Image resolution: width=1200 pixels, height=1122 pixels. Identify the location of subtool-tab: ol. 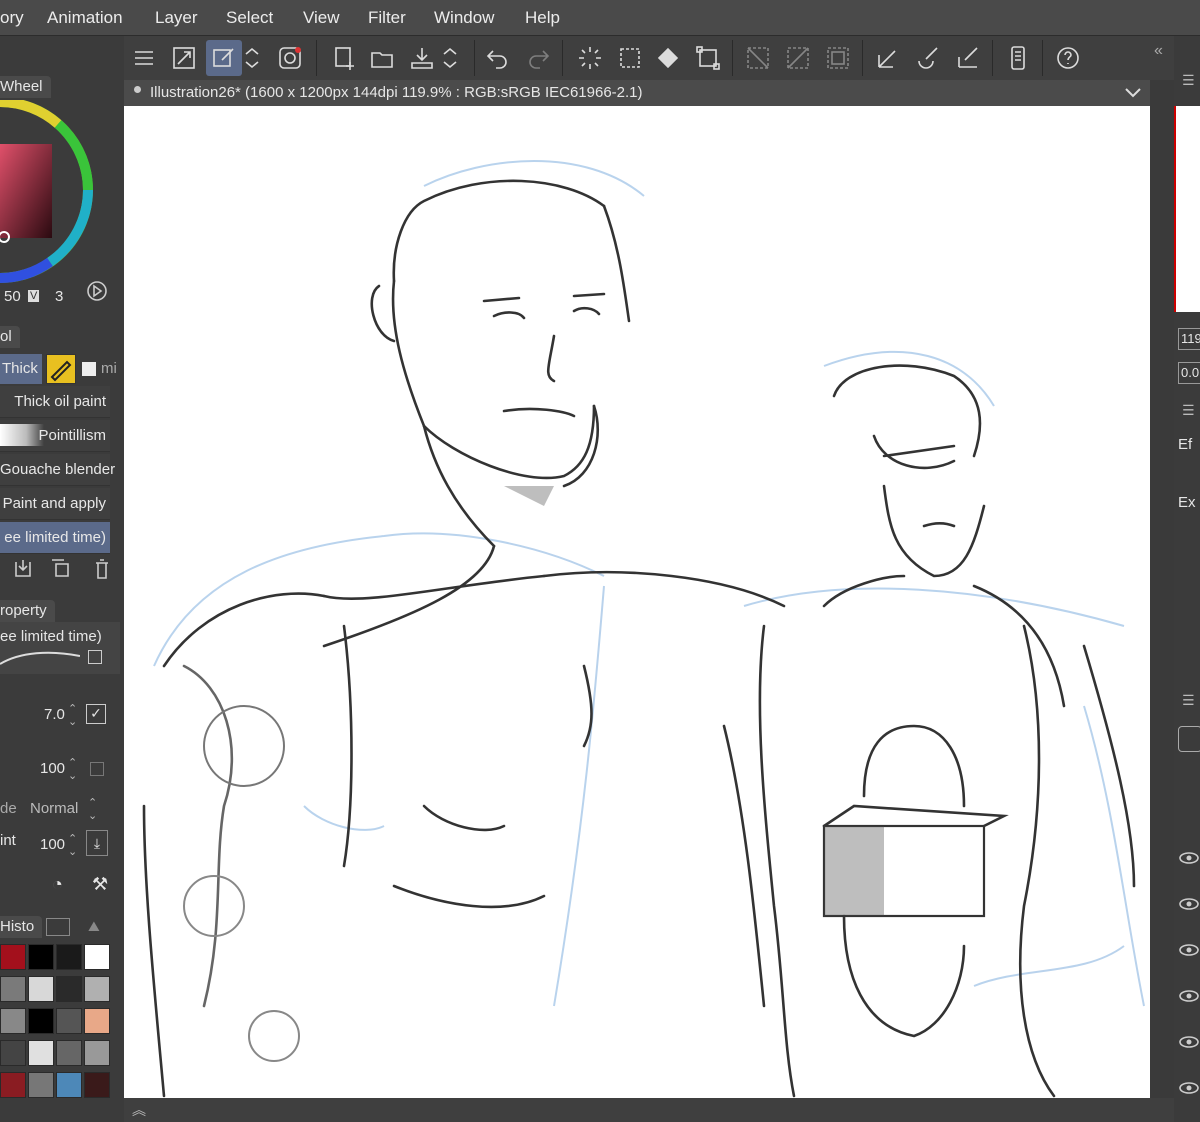
(10, 337).